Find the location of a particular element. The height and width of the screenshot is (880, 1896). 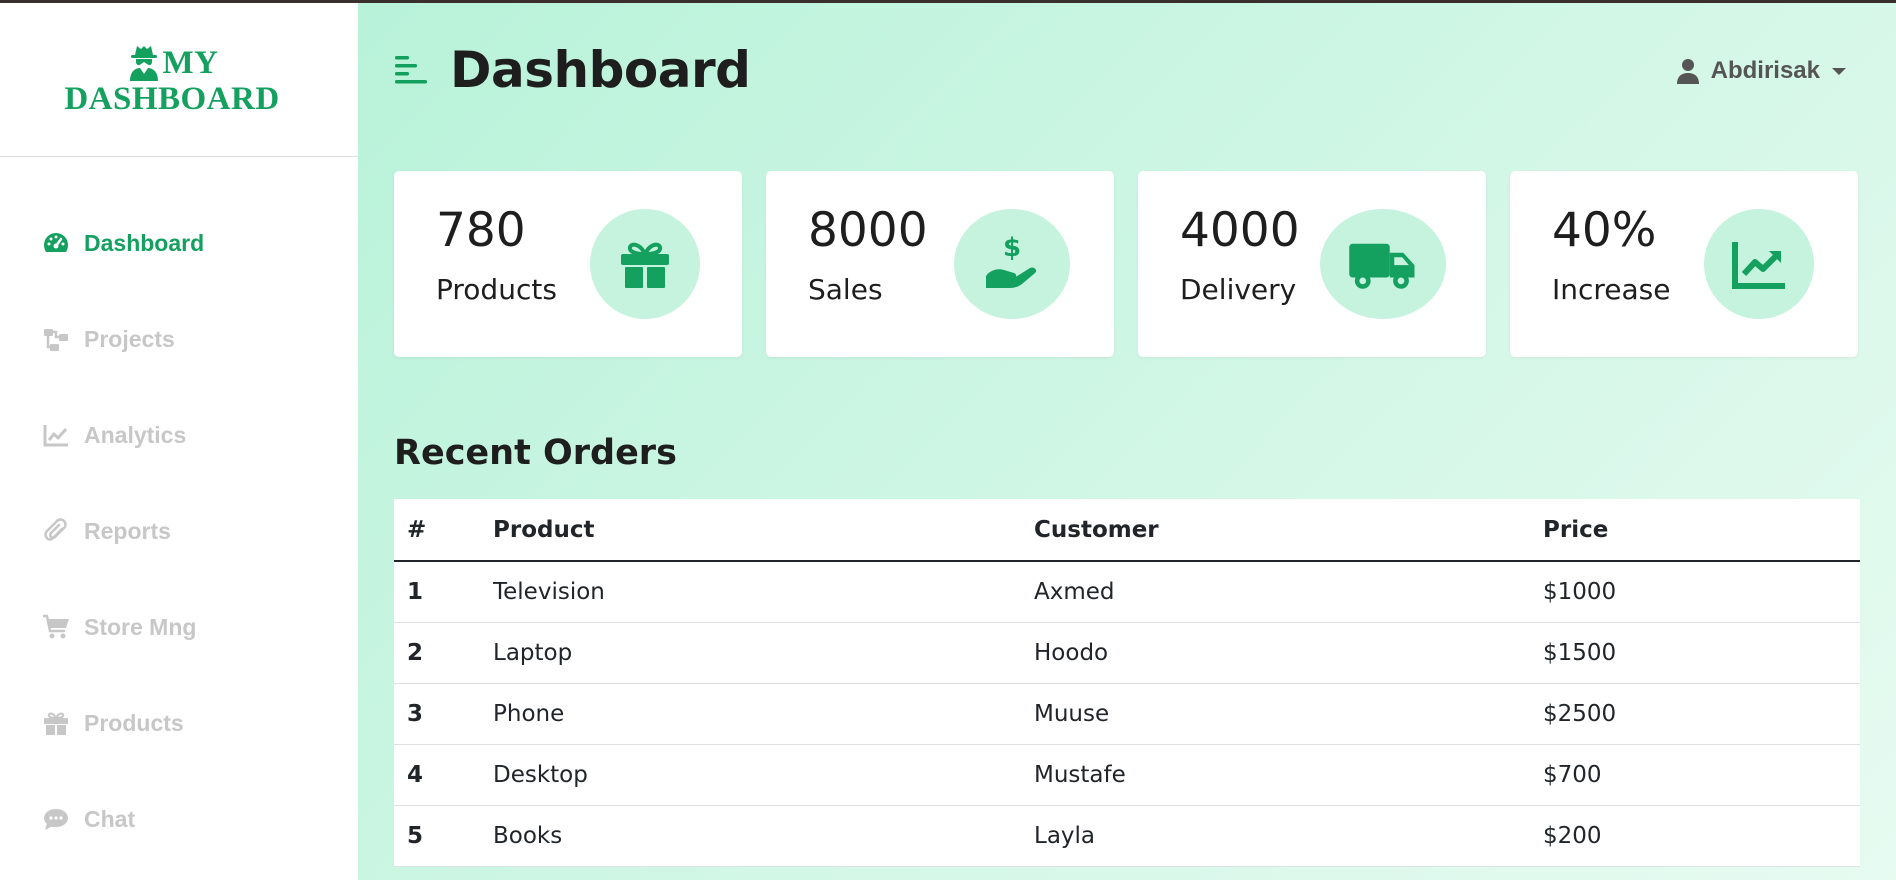

row-product: Phone is located at coordinates (750, 714).